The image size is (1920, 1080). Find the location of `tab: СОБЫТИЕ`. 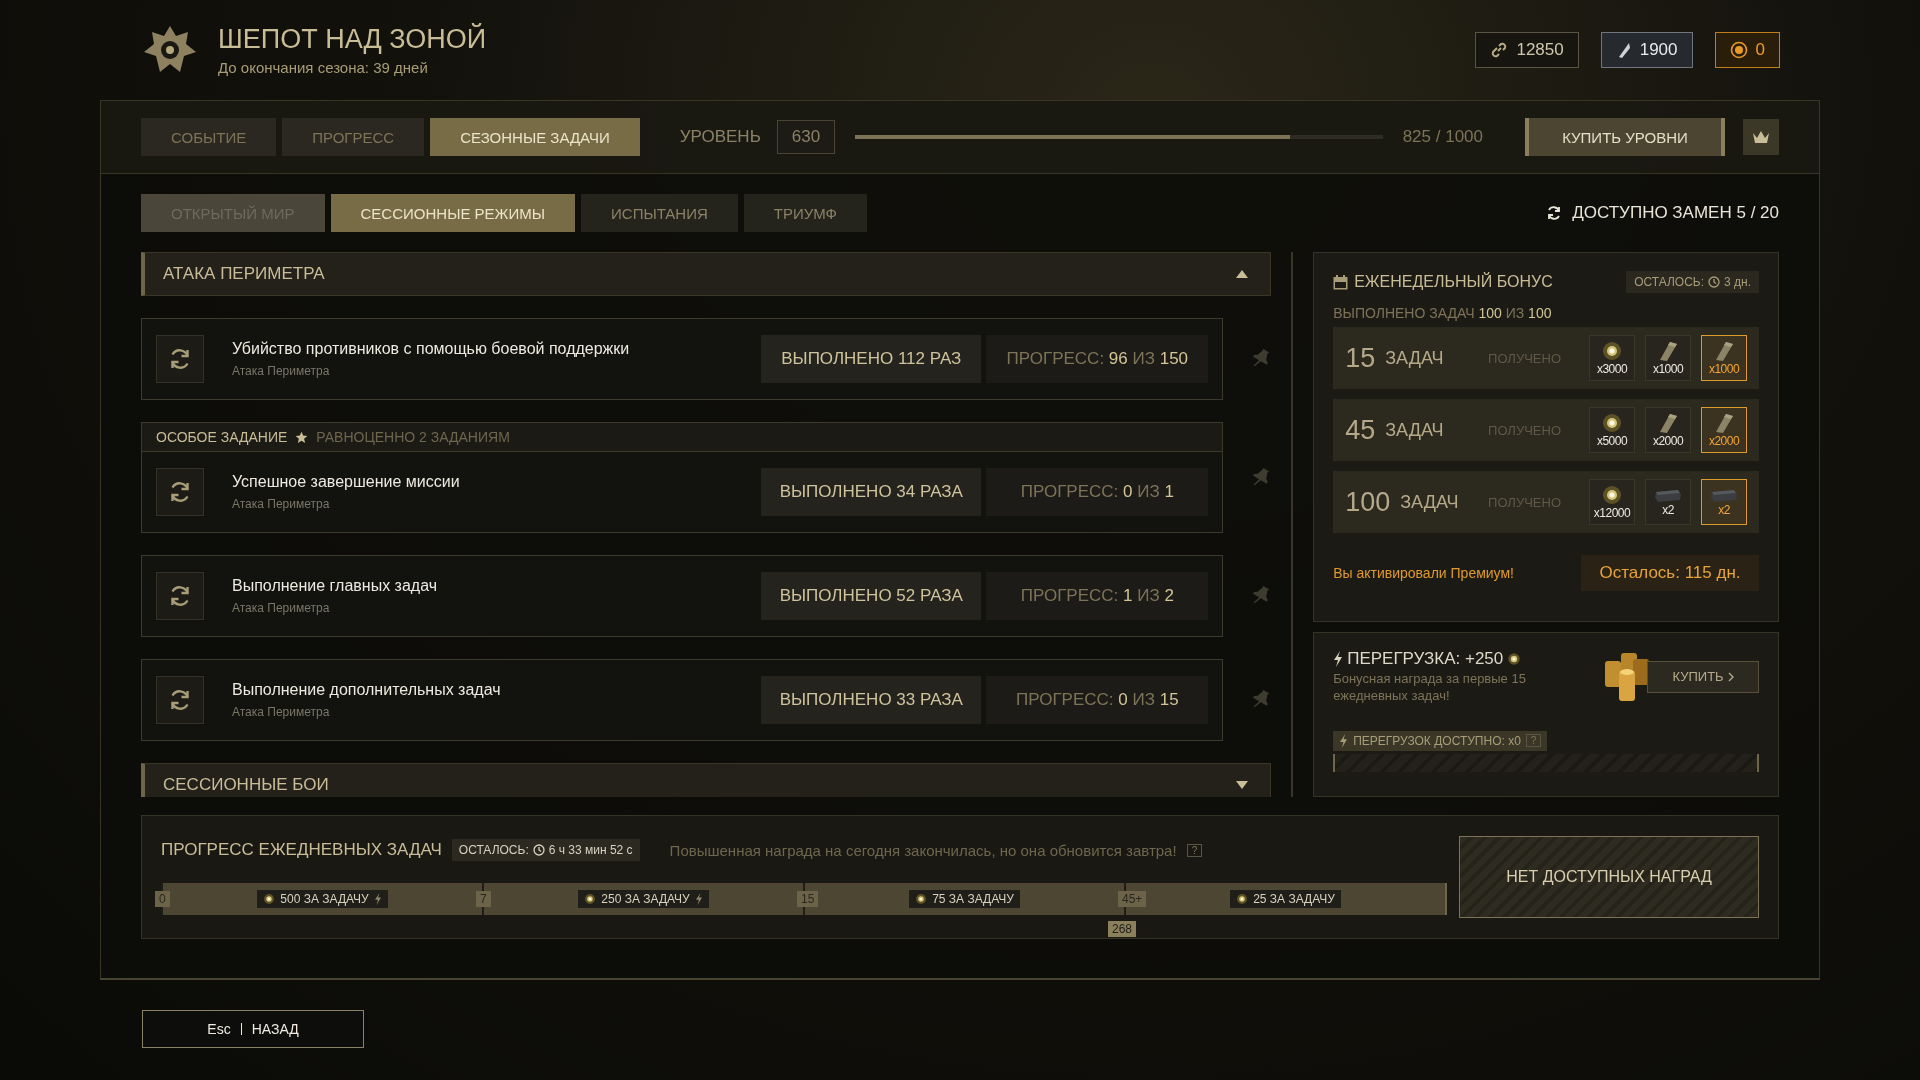

tab: СОБЫТИЕ is located at coordinates (209, 137).